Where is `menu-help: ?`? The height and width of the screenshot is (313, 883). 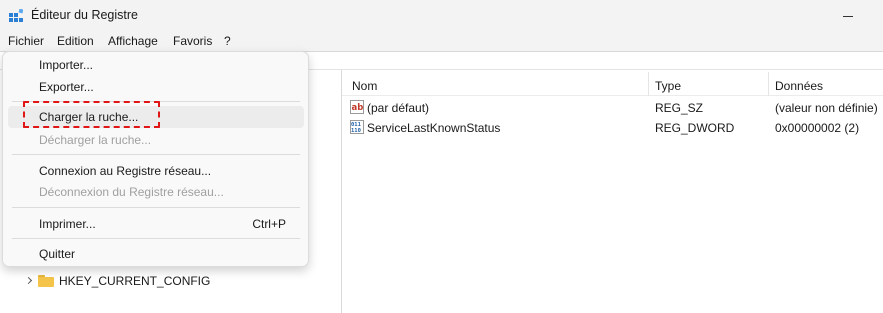 menu-help: ? is located at coordinates (227, 41).